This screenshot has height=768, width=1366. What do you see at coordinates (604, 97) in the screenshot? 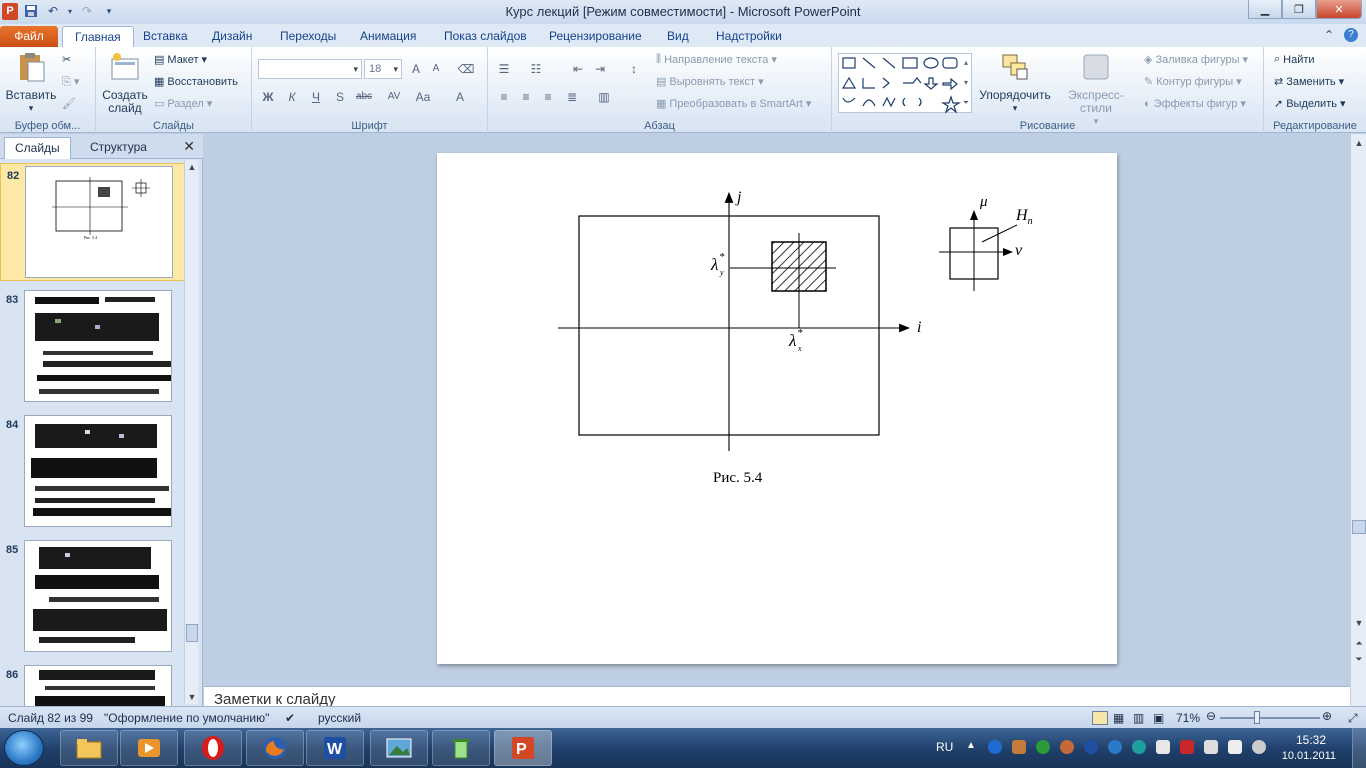
I see `columns-icon: ▥` at bounding box center [604, 97].